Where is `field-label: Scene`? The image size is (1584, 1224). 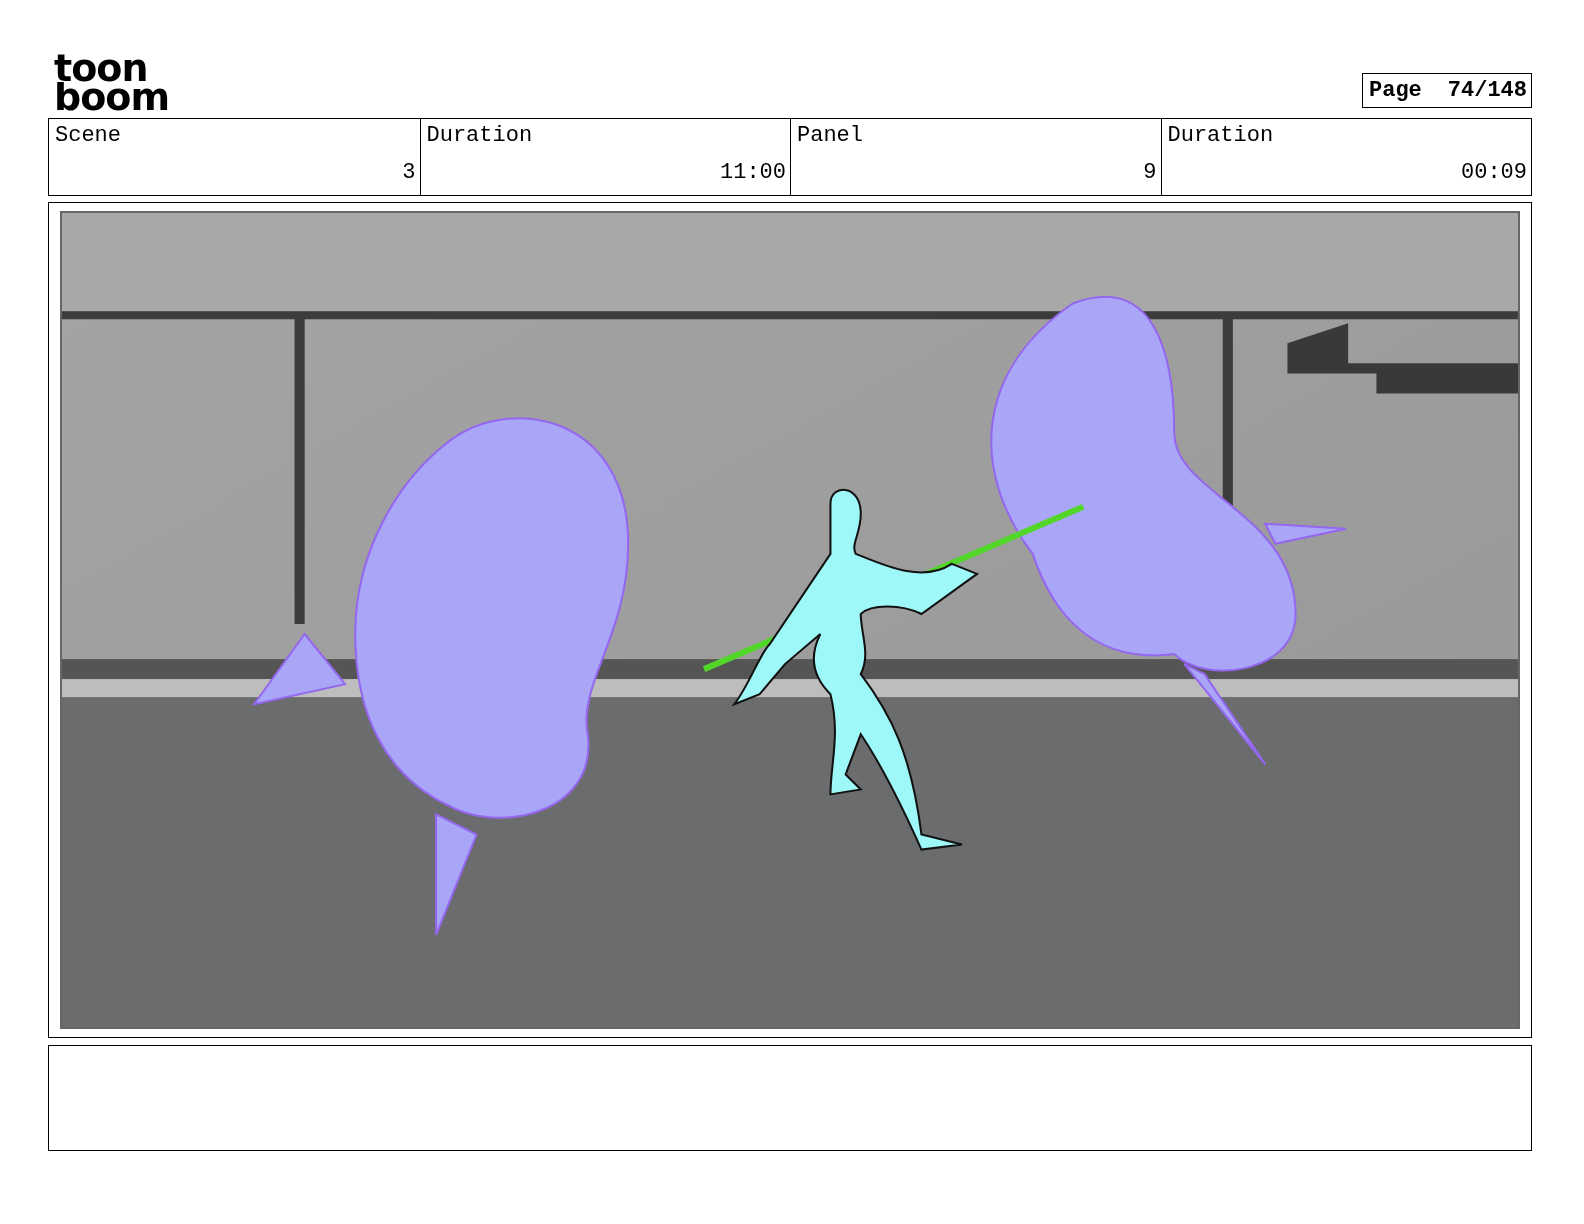 field-label: Scene is located at coordinates (88, 135).